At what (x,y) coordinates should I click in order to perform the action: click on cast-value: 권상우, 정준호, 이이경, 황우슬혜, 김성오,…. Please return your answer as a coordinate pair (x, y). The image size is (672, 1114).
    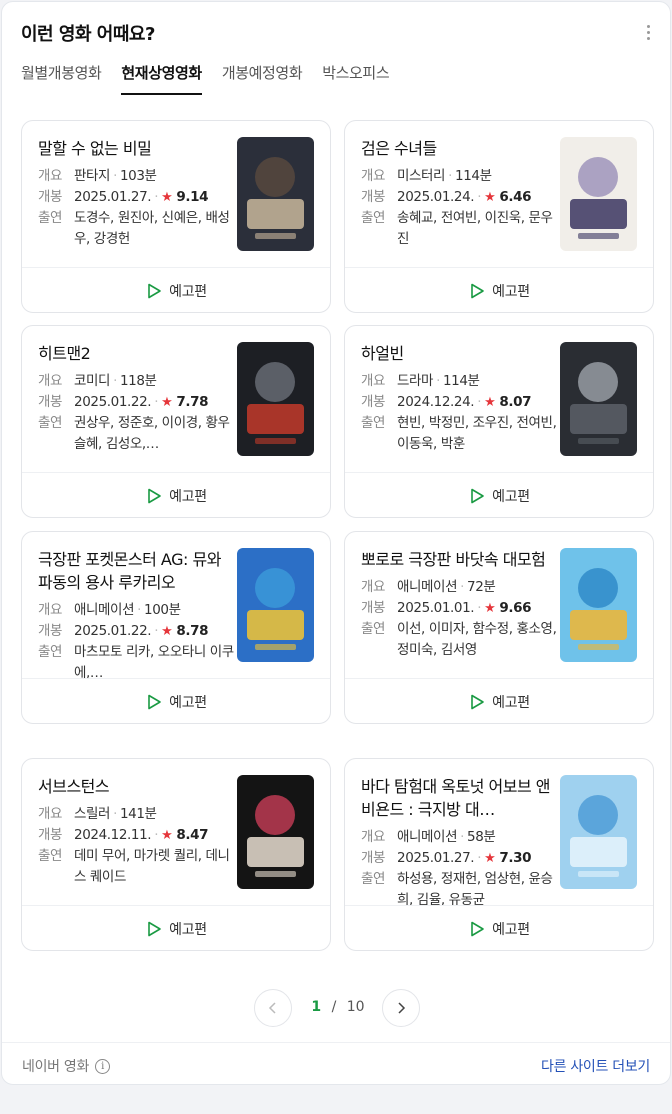
    Looking at the image, I should click on (152, 433).